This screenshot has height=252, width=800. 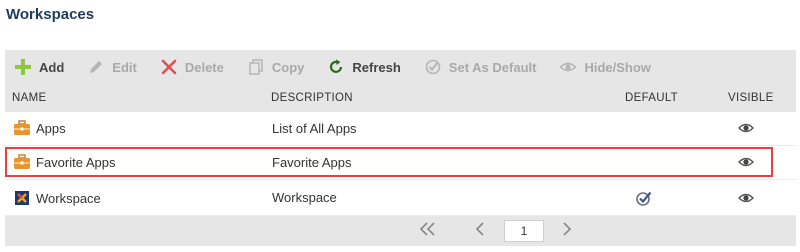 I want to click on hide-show-button: Hide/Show, so click(x=604, y=67).